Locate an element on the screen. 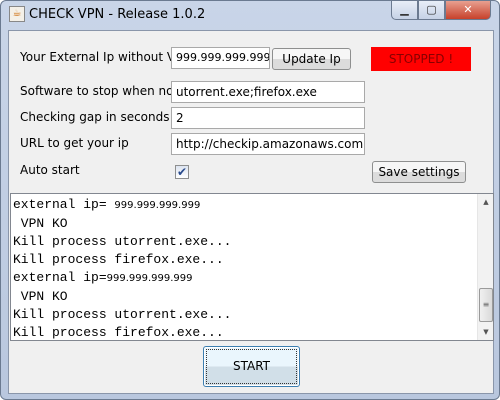 The height and width of the screenshot is (400, 500). start-button: START is located at coordinates (251, 366).